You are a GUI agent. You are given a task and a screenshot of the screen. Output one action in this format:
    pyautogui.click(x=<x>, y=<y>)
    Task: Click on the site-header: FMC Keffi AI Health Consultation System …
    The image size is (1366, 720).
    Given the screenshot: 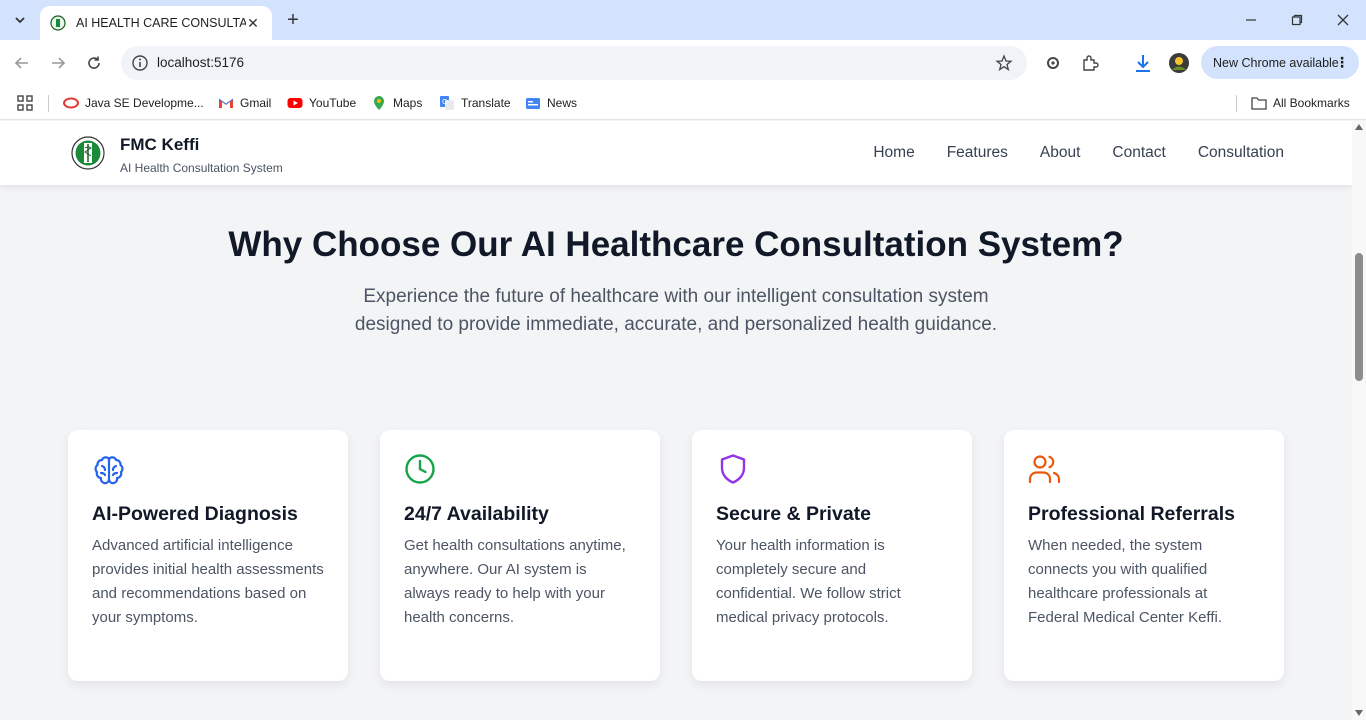 What is the action you would take?
    pyautogui.click(x=676, y=153)
    